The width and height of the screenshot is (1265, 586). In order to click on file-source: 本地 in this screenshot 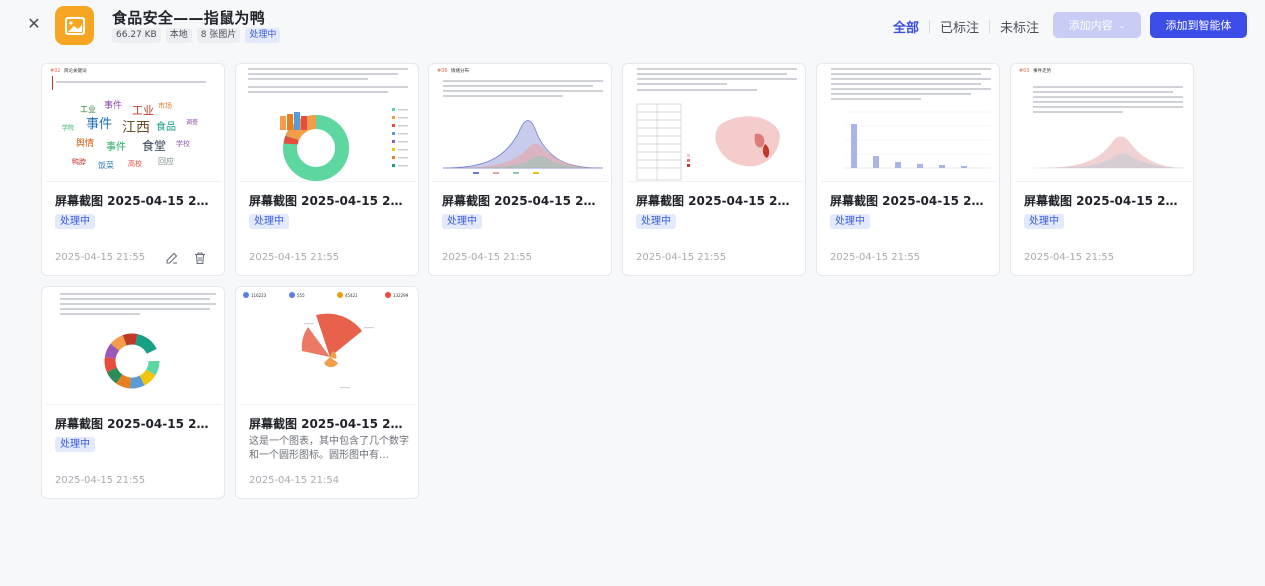, I will do `click(178, 35)`.